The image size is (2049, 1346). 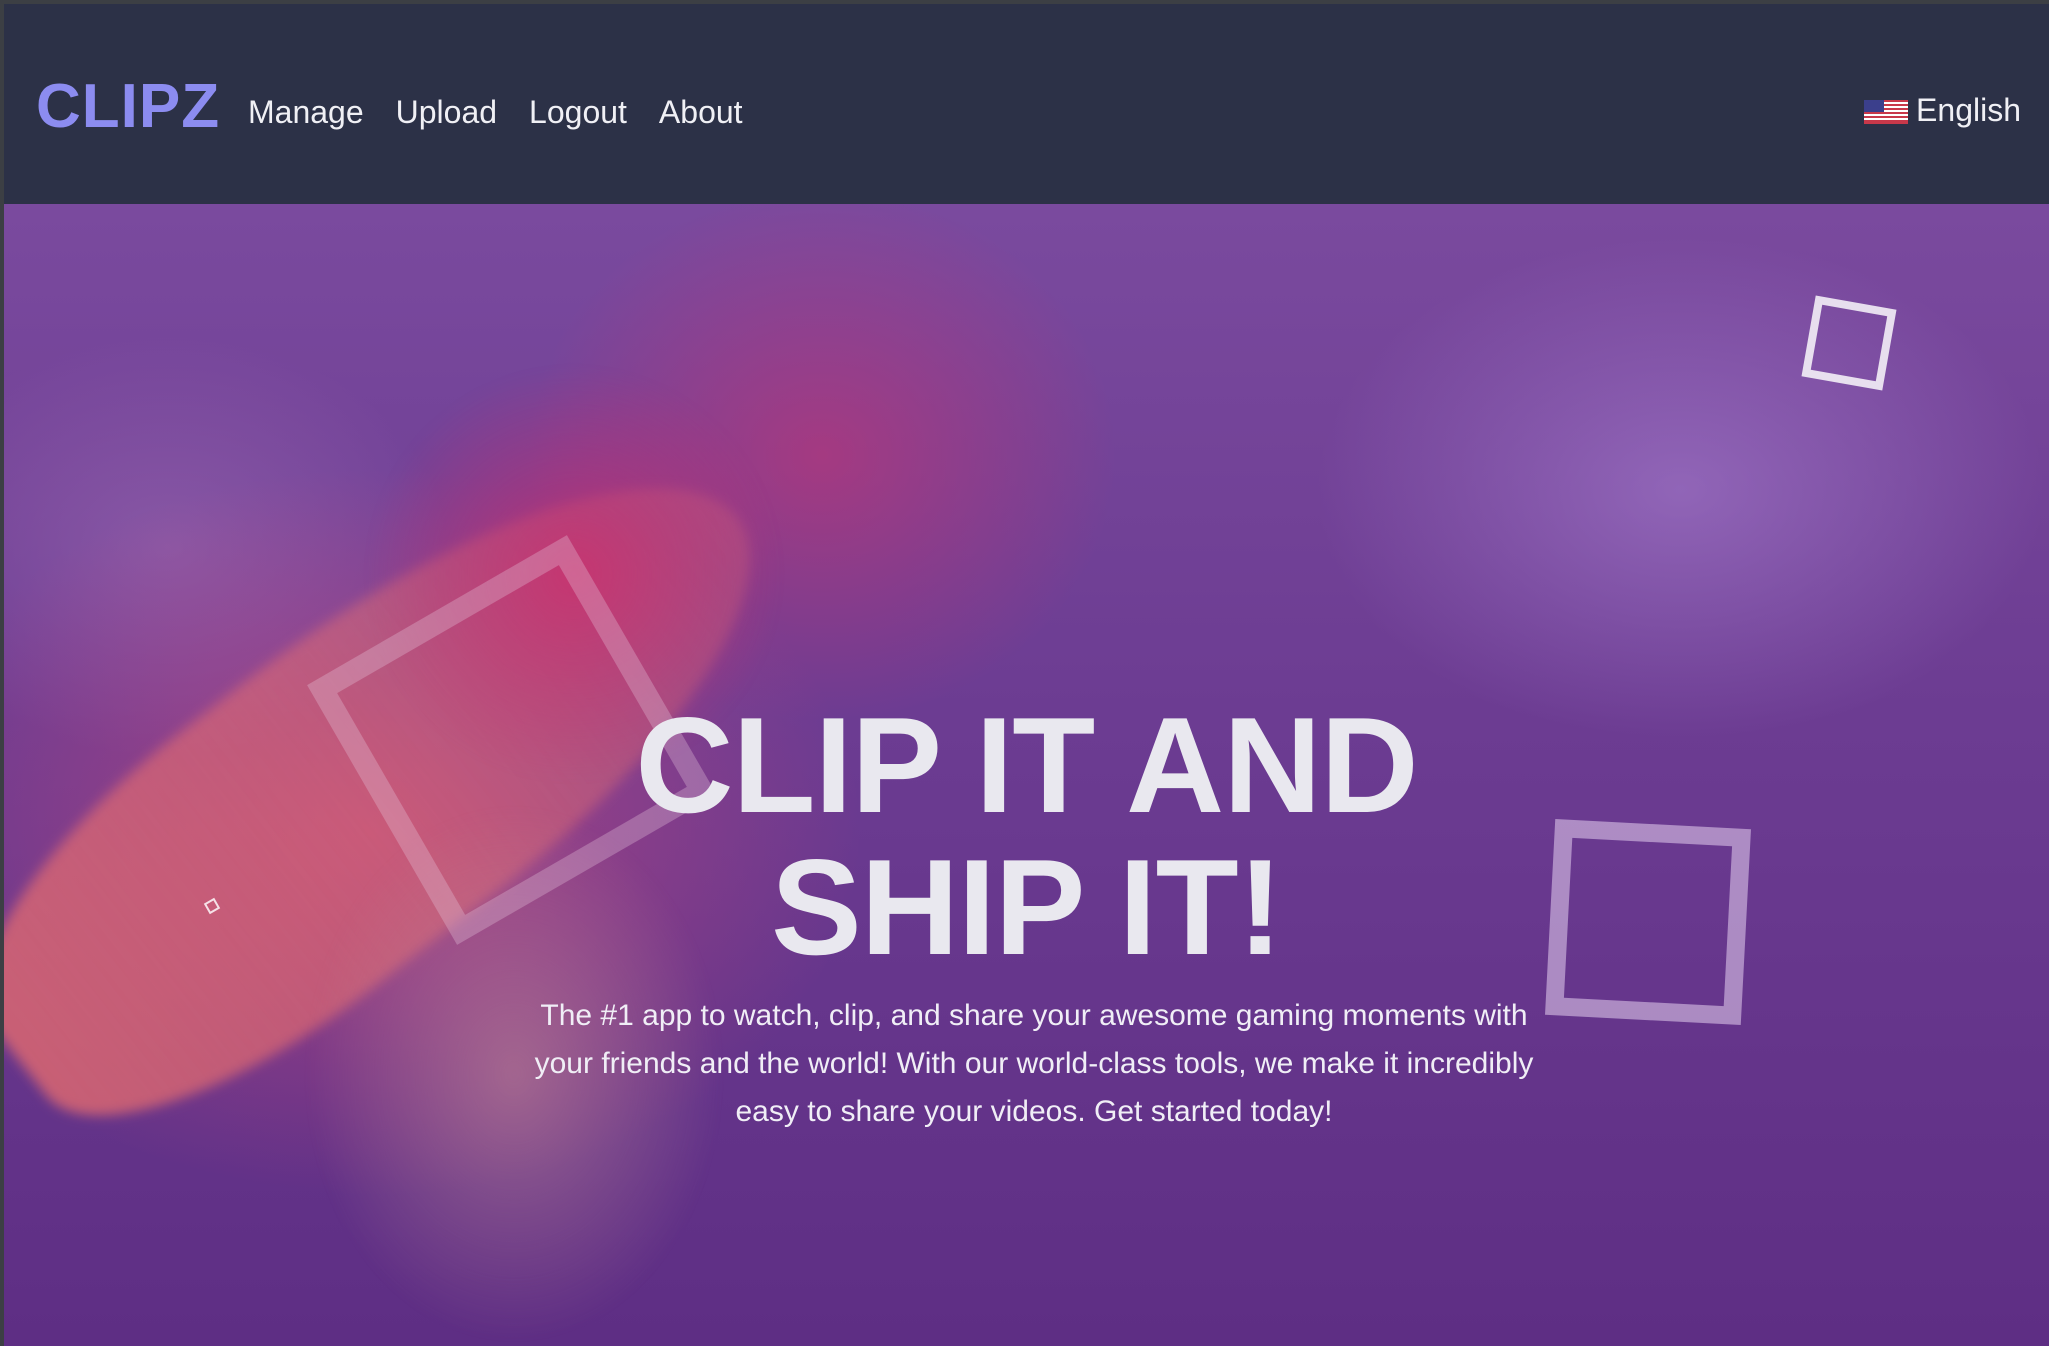 What do you see at coordinates (701, 112) in the screenshot?
I see `nav-about-link: About` at bounding box center [701, 112].